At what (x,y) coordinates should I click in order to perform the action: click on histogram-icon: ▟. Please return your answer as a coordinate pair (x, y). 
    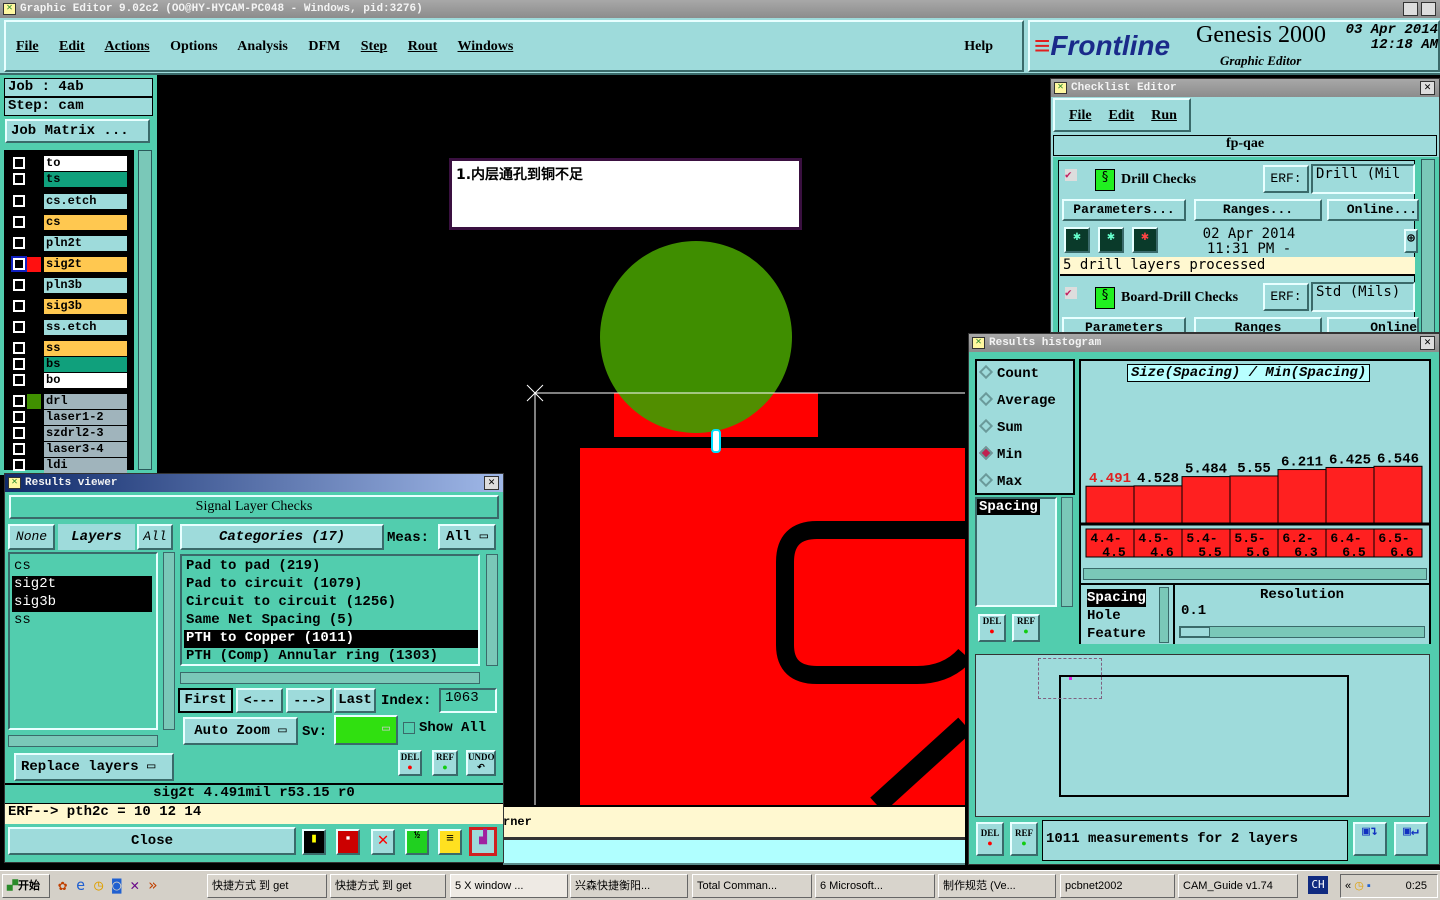
    Looking at the image, I should click on (483, 841).